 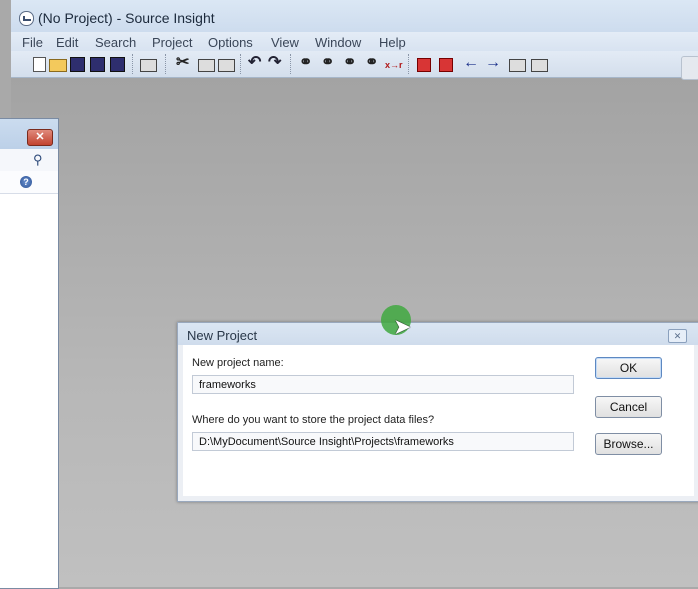 What do you see at coordinates (689, 68) in the screenshot?
I see `toolbar-overflow-button` at bounding box center [689, 68].